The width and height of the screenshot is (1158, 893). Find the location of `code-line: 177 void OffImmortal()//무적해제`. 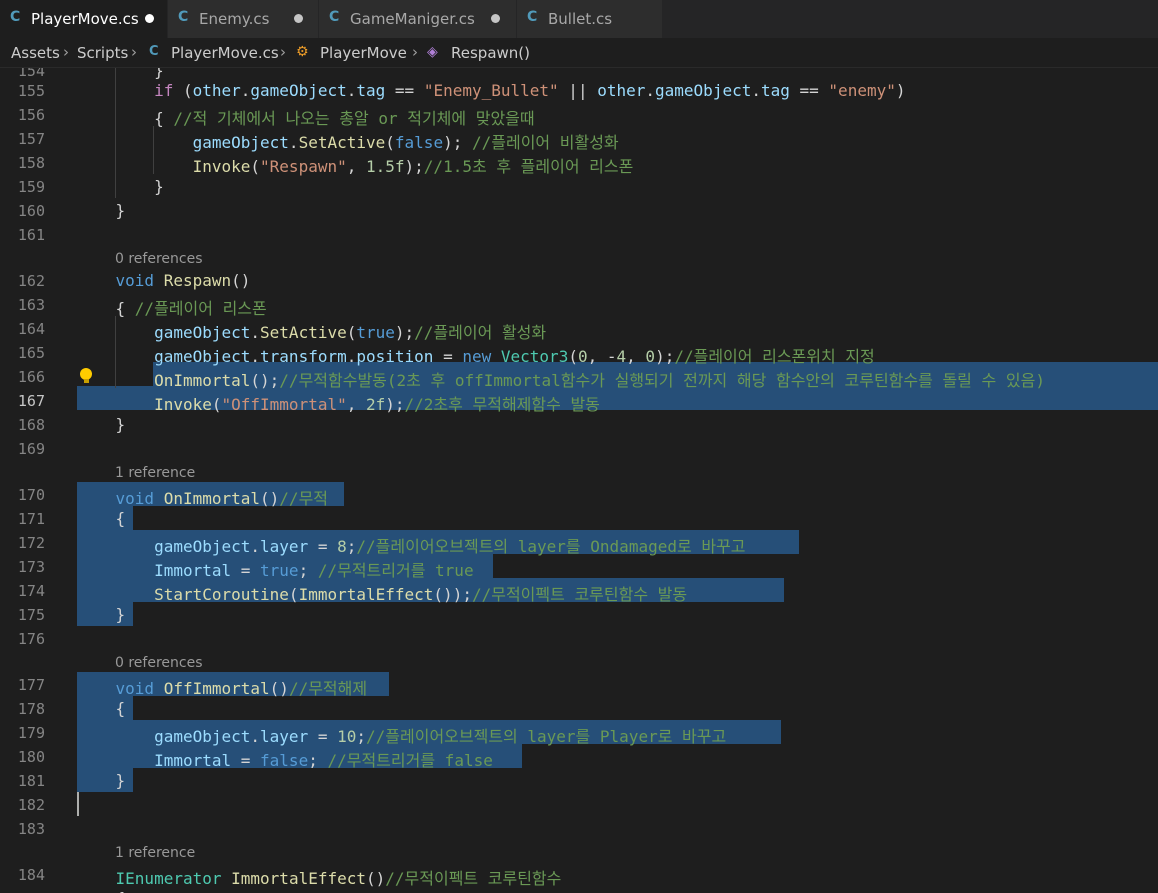

code-line: 177 void OffImmortal()//무적해제 is located at coordinates (579, 685).